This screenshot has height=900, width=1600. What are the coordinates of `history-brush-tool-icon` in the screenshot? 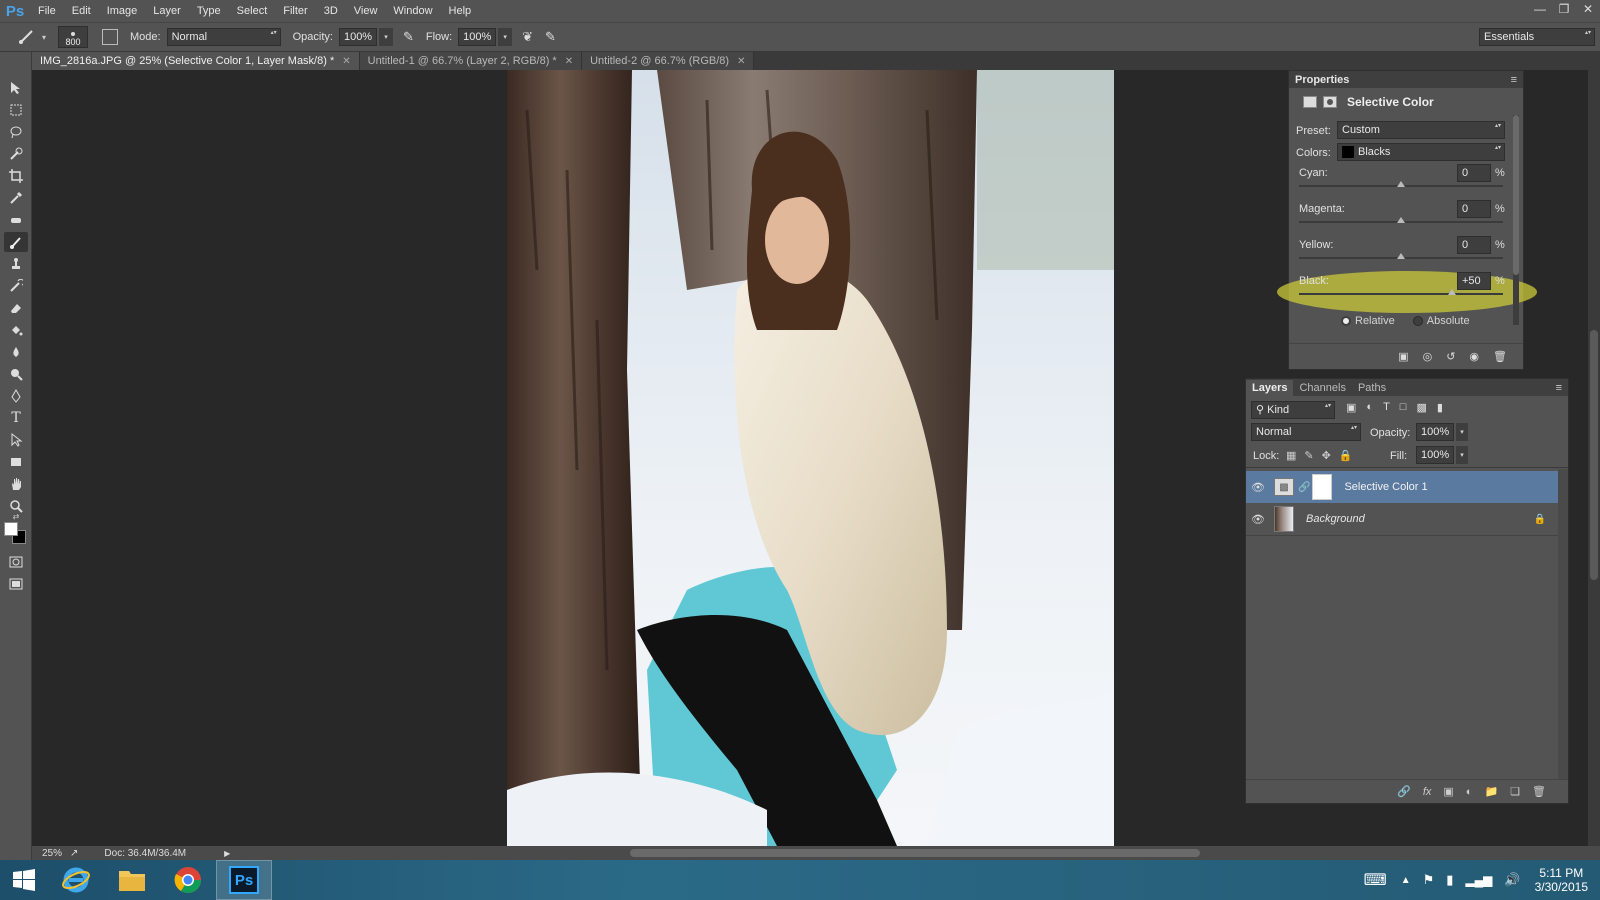 It's located at (16, 286).